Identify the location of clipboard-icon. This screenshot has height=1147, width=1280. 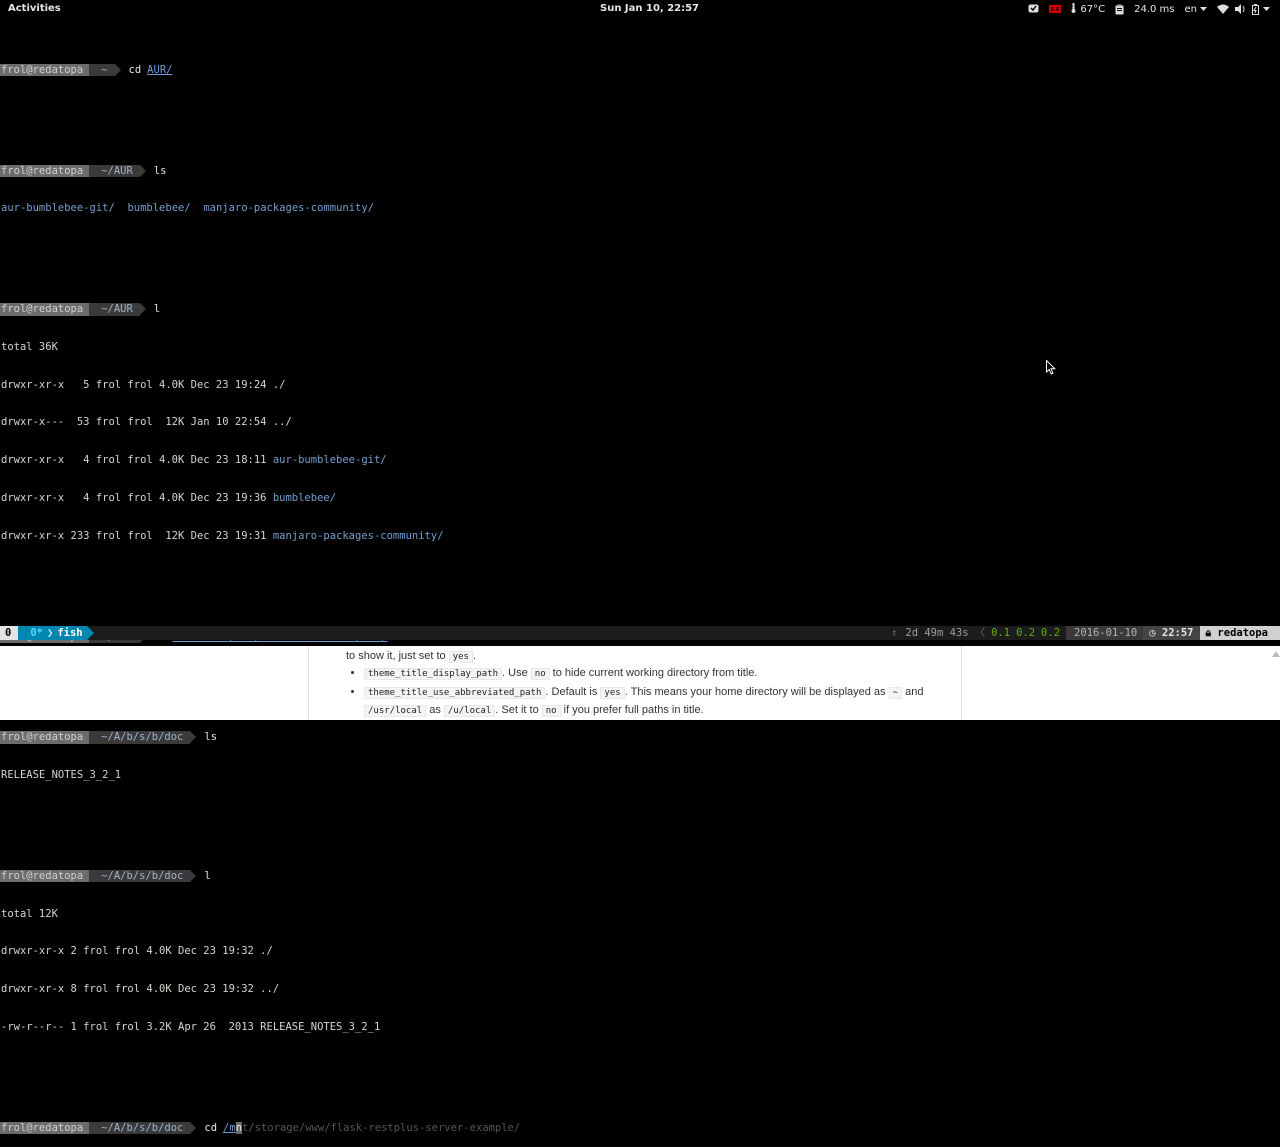
(1119, 9).